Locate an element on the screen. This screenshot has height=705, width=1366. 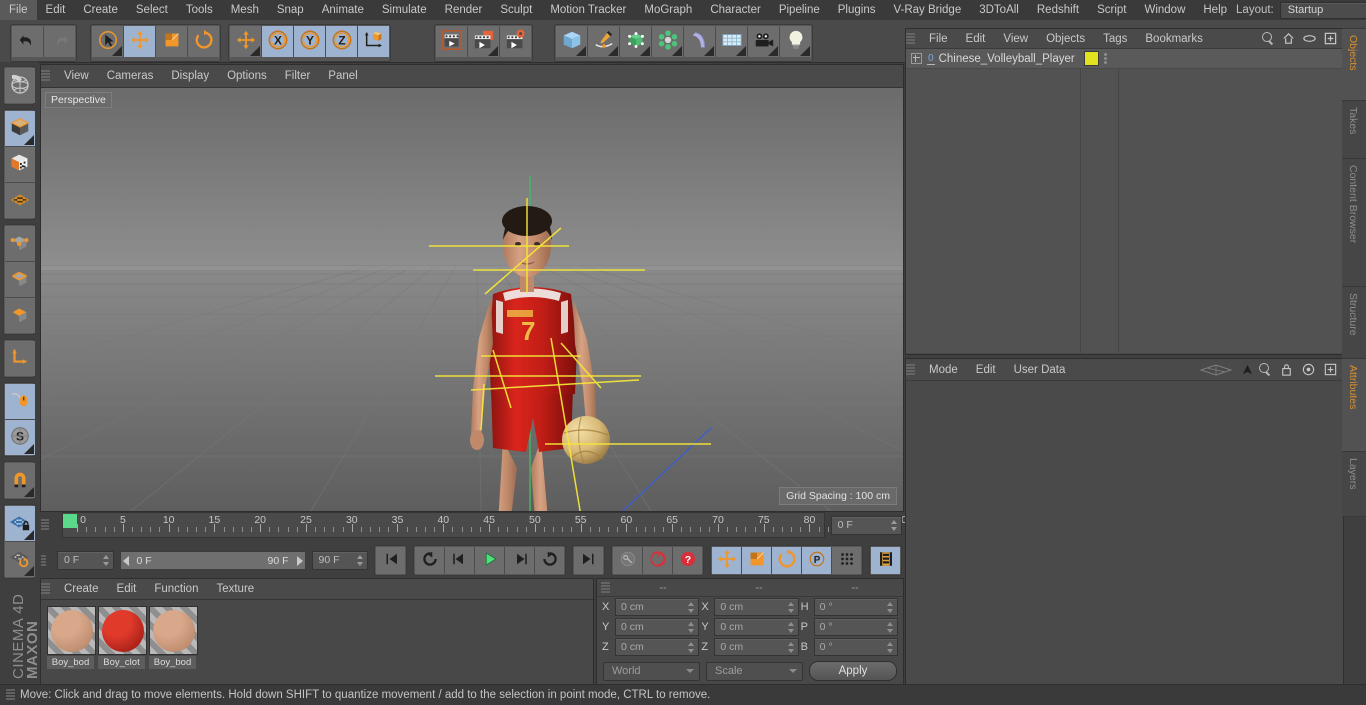
object-name: Chinese_Volleyball_Player is located at coordinates (1007, 59).